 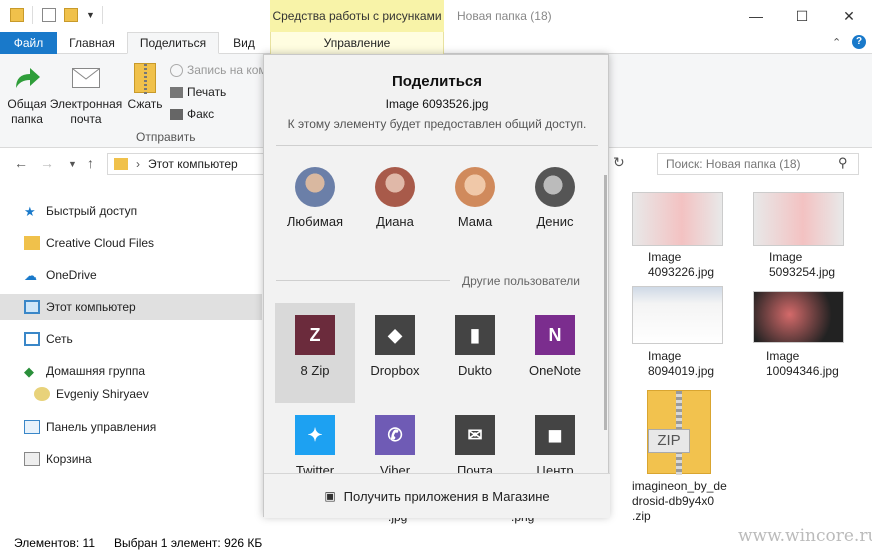 I want to click on cloud-icon: ☁, so click(x=30, y=275).